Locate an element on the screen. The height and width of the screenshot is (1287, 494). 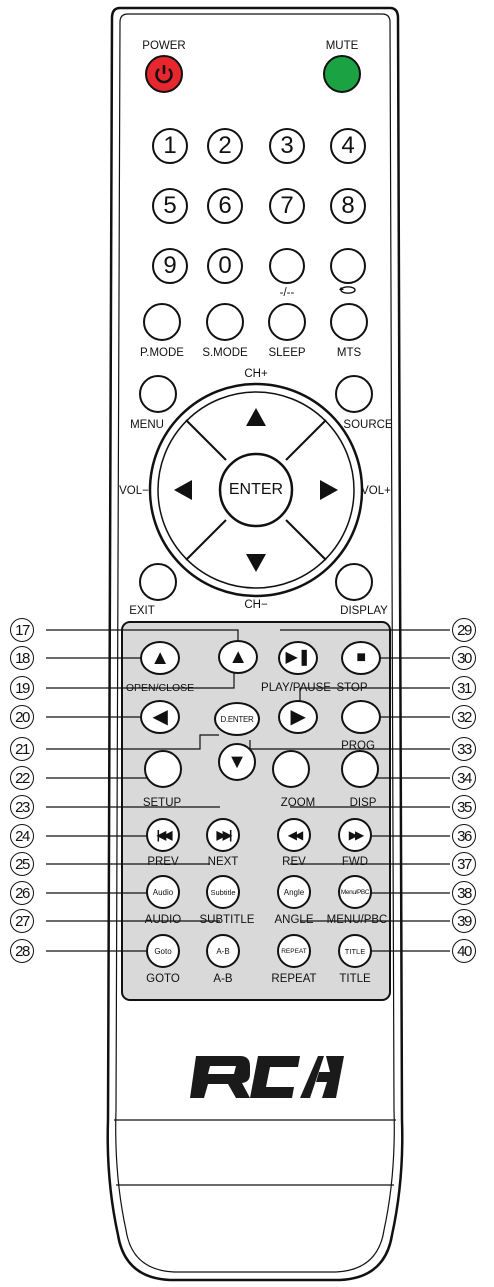
prev-button: |◀◀ is located at coordinates (163, 835).